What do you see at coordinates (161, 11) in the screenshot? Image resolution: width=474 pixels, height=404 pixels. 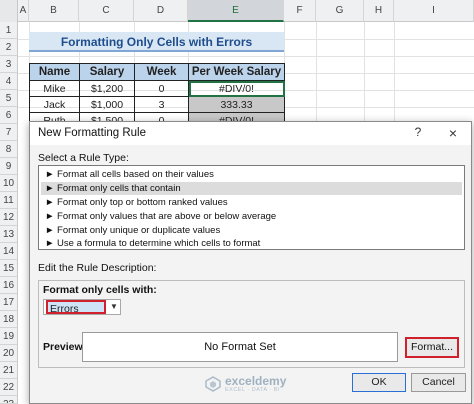 I see `column-header-d: D` at bounding box center [161, 11].